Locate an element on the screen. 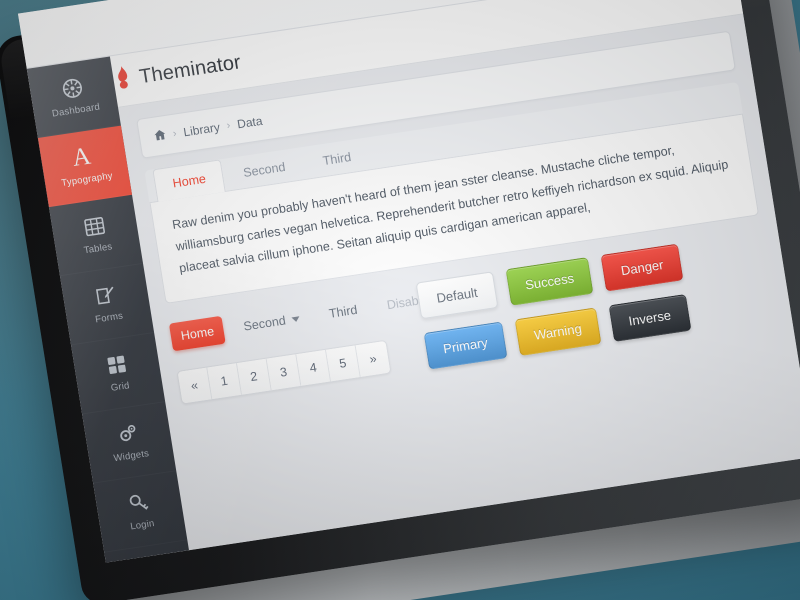  pagination-next: » is located at coordinates (373, 359).